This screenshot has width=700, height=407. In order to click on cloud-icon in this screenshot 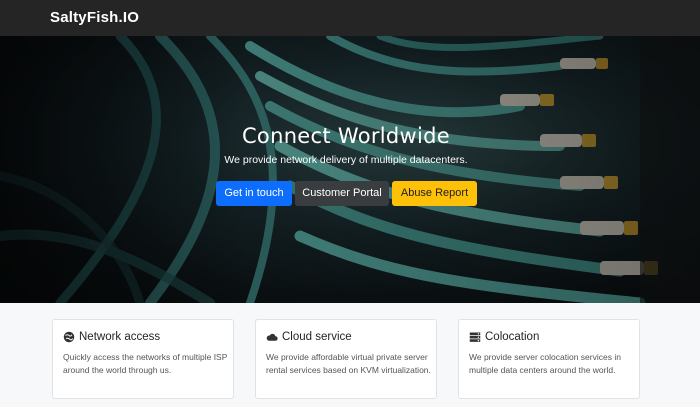, I will do `click(272, 337)`.